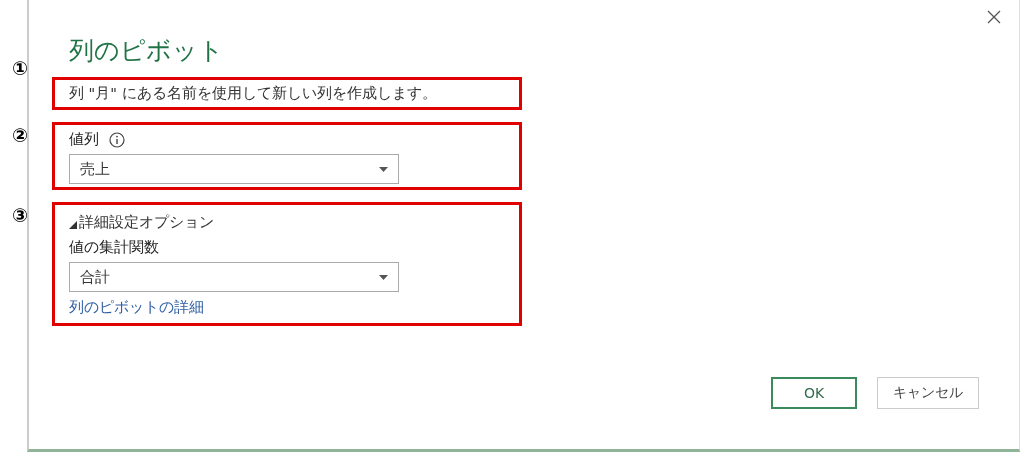  What do you see at coordinates (287, 222) in the screenshot?
I see `expander-toggle: 詳細設定オプション` at bounding box center [287, 222].